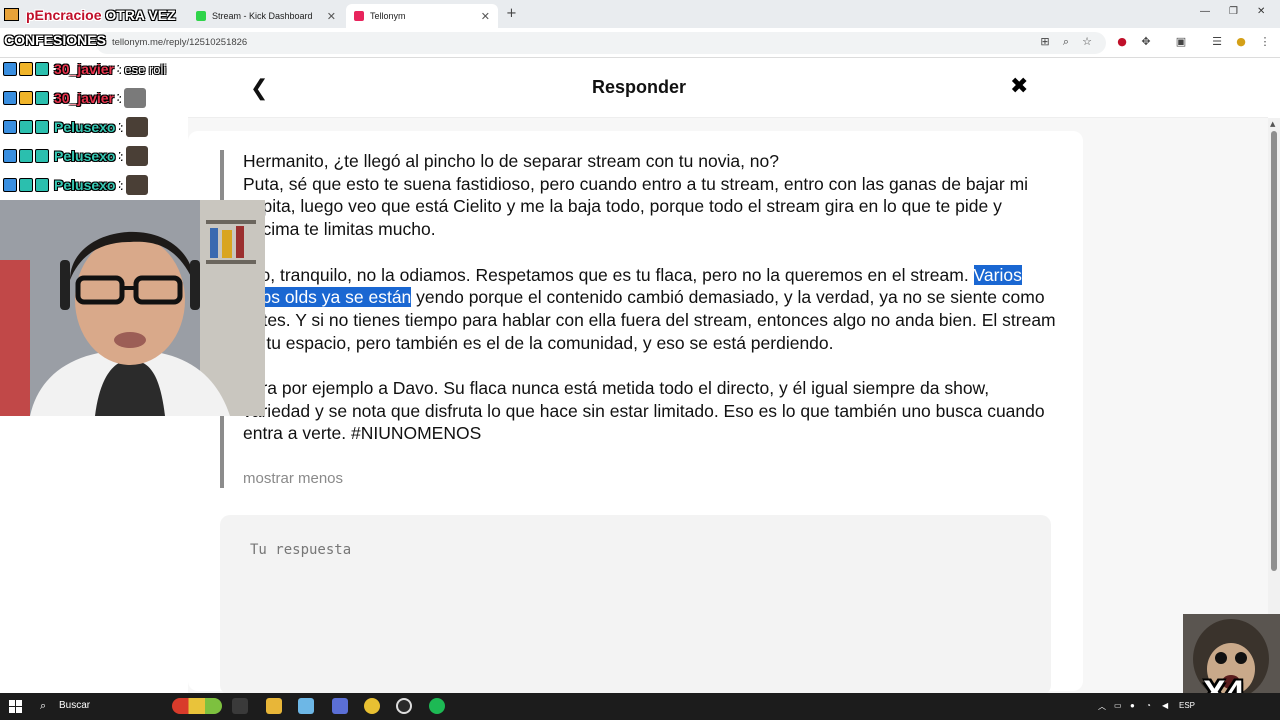 This screenshot has height=720, width=1280. Describe the element at coordinates (145, 69) in the screenshot. I see `chat-text: ese roli` at that location.